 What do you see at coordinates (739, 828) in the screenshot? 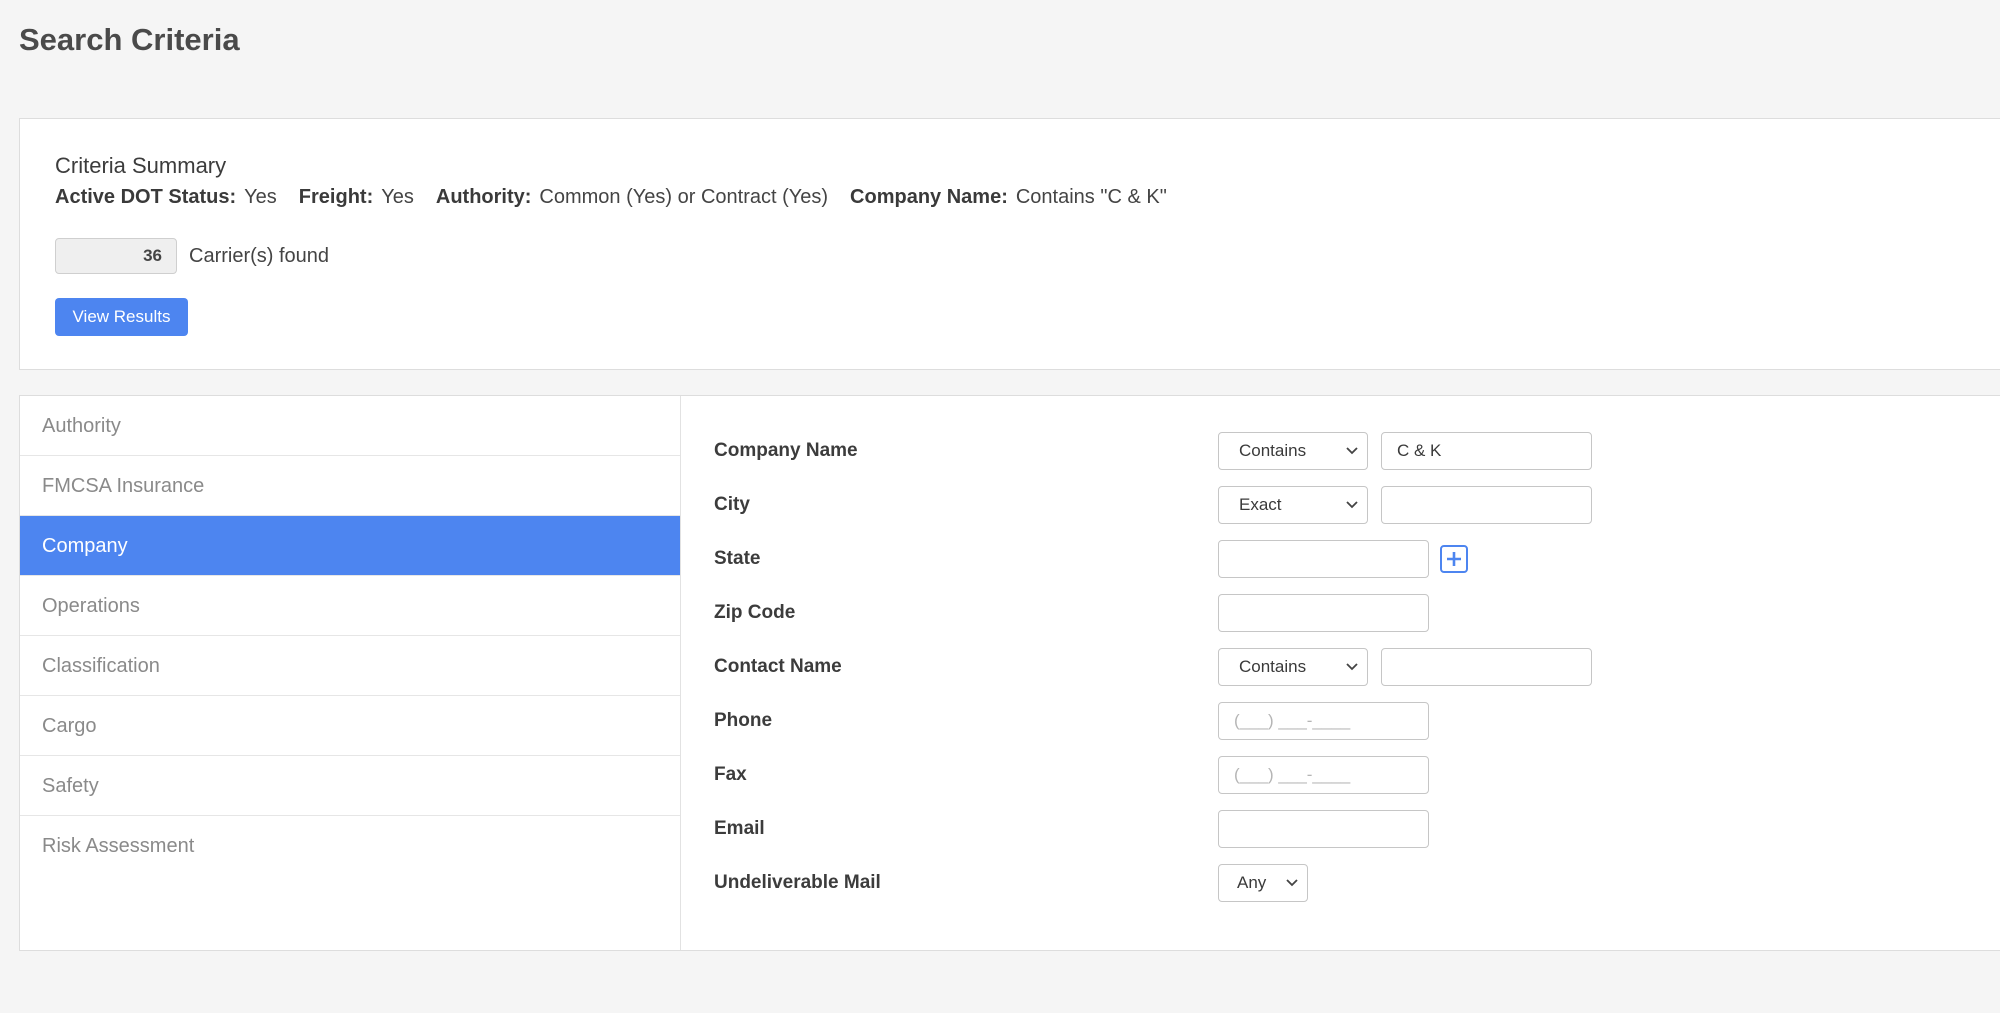
I see `email-label: Email` at bounding box center [739, 828].